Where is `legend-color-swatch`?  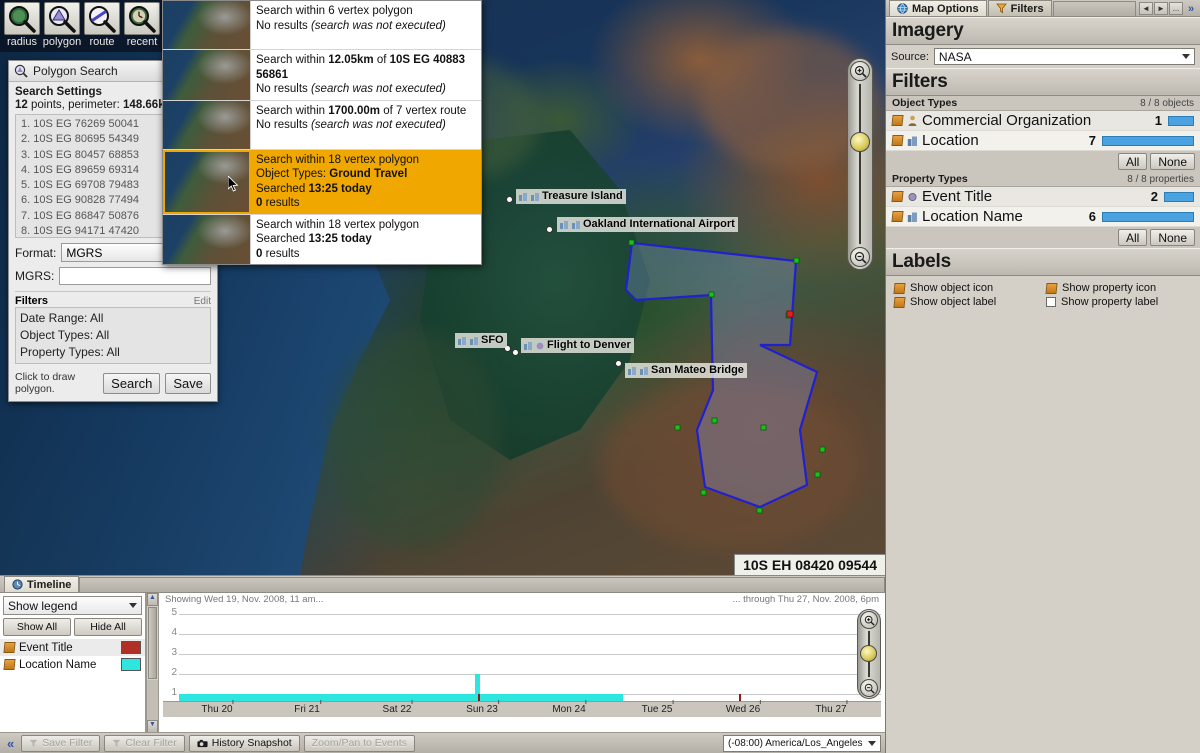
legend-color-swatch is located at coordinates (131, 647).